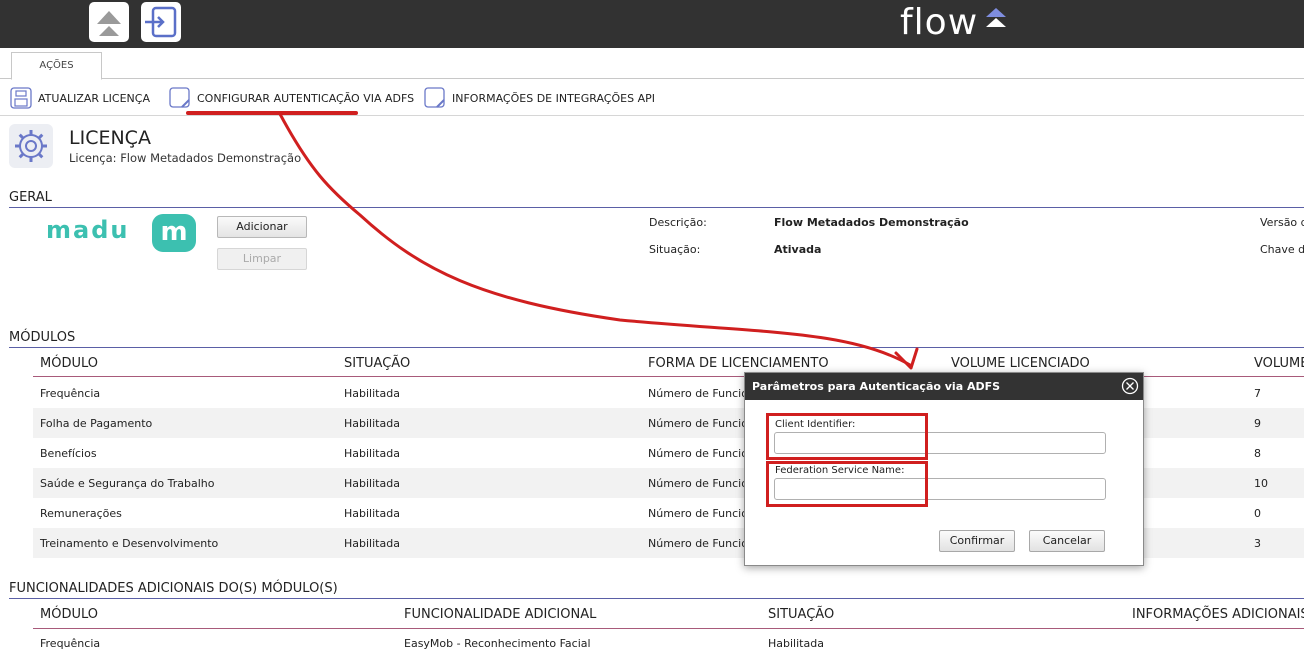 This screenshot has height=660, width=1304. I want to click on login-icon, so click(161, 22).